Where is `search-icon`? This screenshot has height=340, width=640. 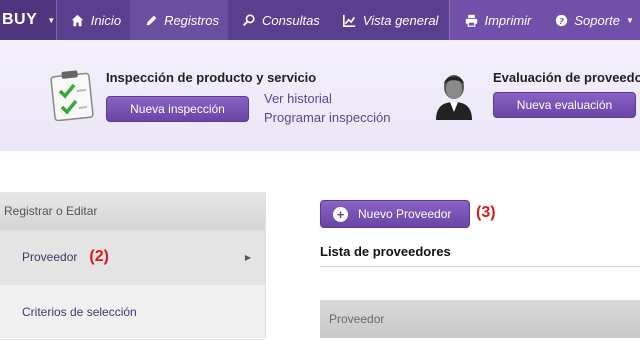 search-icon is located at coordinates (249, 20).